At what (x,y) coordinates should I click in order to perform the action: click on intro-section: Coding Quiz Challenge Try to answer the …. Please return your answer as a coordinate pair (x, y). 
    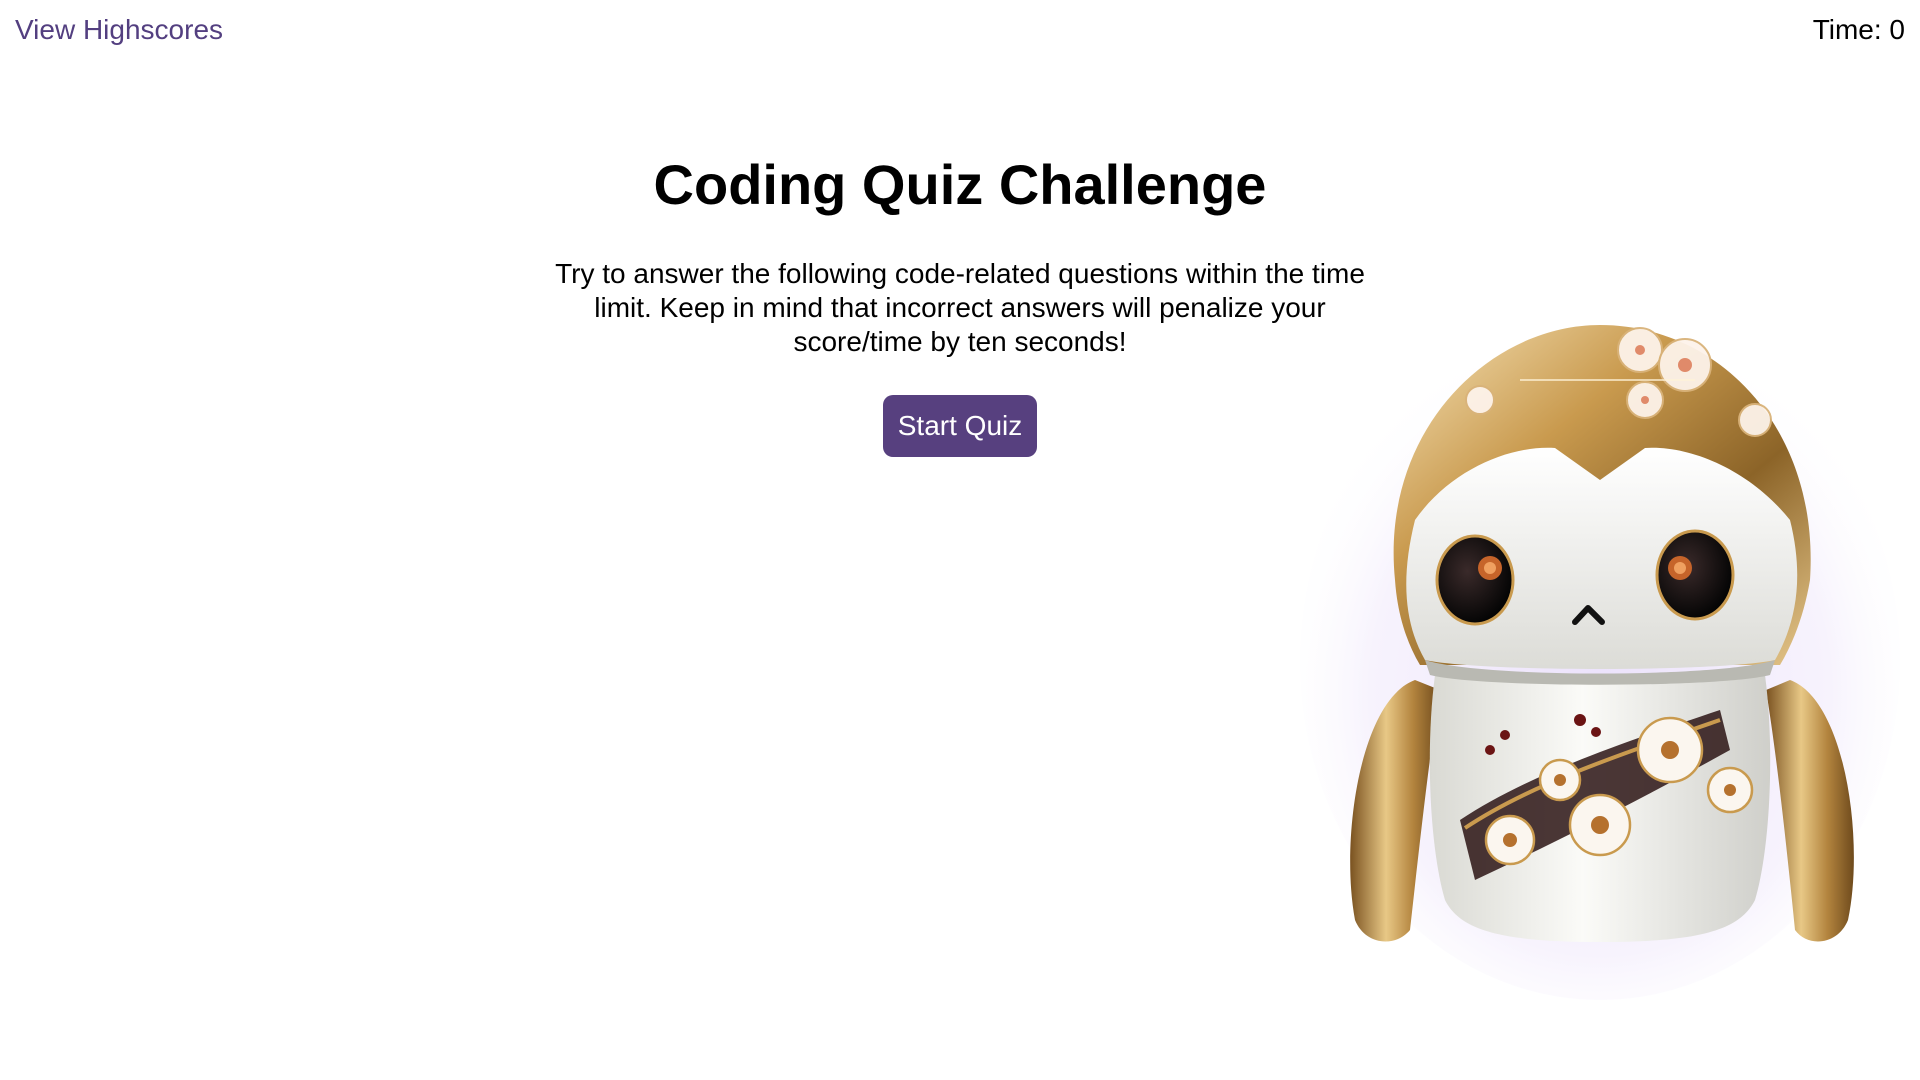
    Looking at the image, I should click on (960, 301).